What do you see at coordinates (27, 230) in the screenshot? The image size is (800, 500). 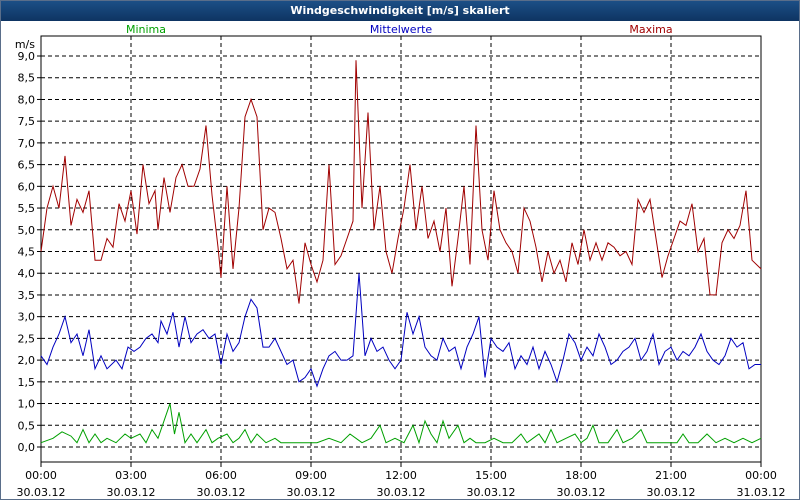 I see `y-tick-label: 5,0` at bounding box center [27, 230].